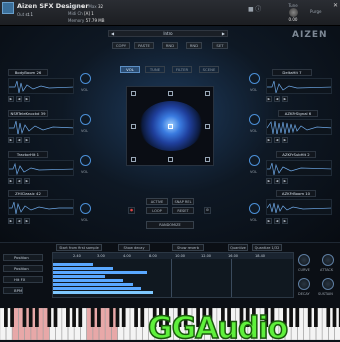 The image size is (340, 342). What do you see at coordinates (209, 69) in the screenshot?
I see `tab-scene: SCENE` at bounding box center [209, 69].